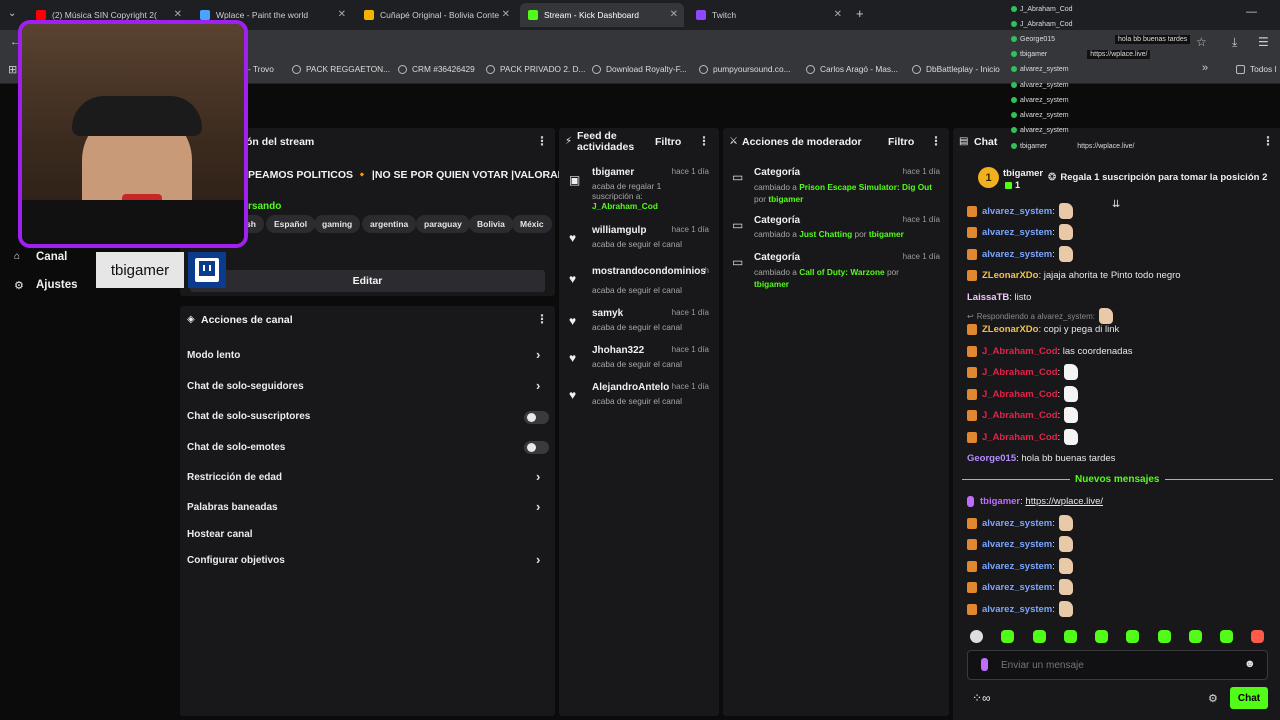 This screenshot has height=720, width=1280. Describe the element at coordinates (1040, 316) in the screenshot. I see `reply-context: ↩ Respondiendo a alvarez_system:` at that location.